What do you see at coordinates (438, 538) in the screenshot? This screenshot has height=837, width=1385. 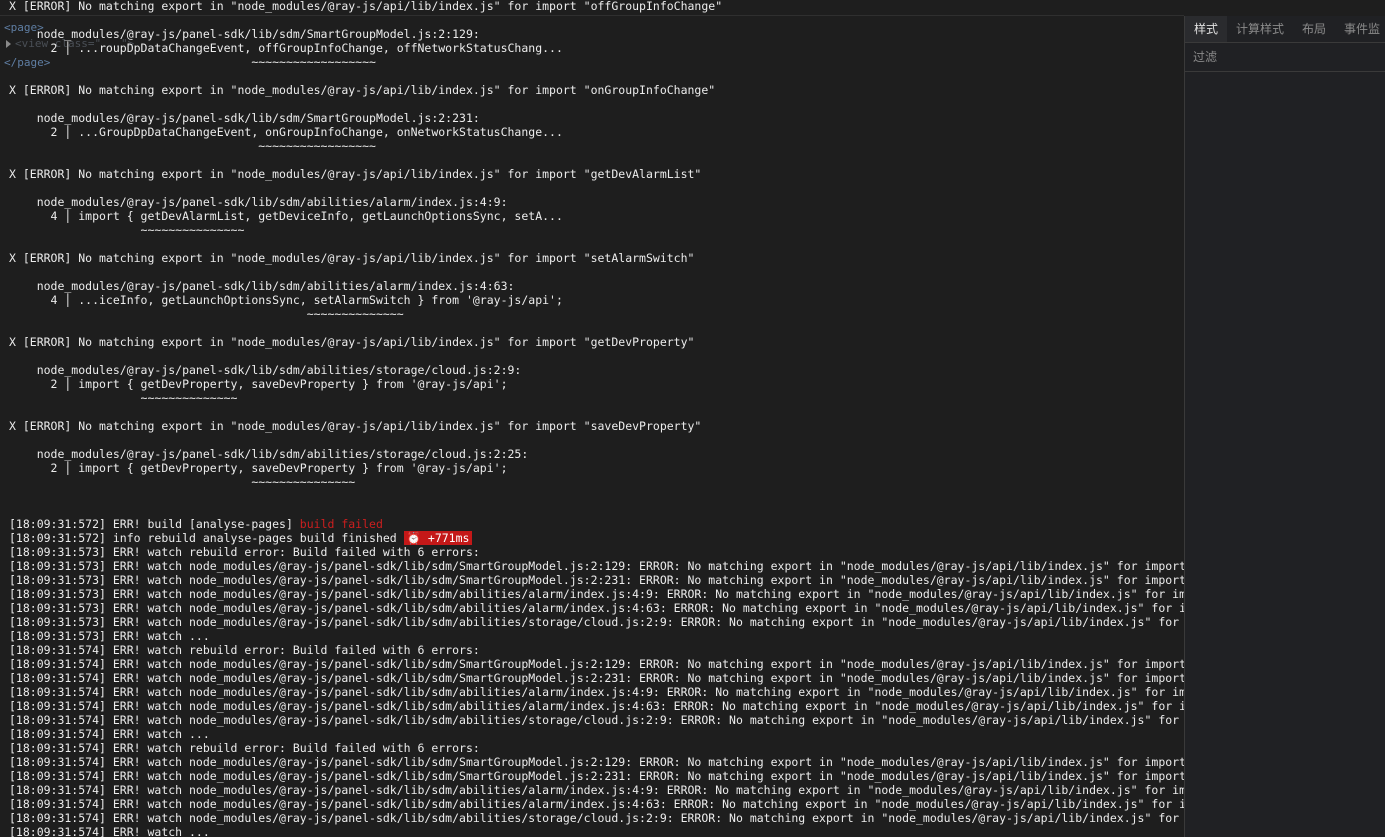 I see `timer-badge: ⏰ +771ms` at bounding box center [438, 538].